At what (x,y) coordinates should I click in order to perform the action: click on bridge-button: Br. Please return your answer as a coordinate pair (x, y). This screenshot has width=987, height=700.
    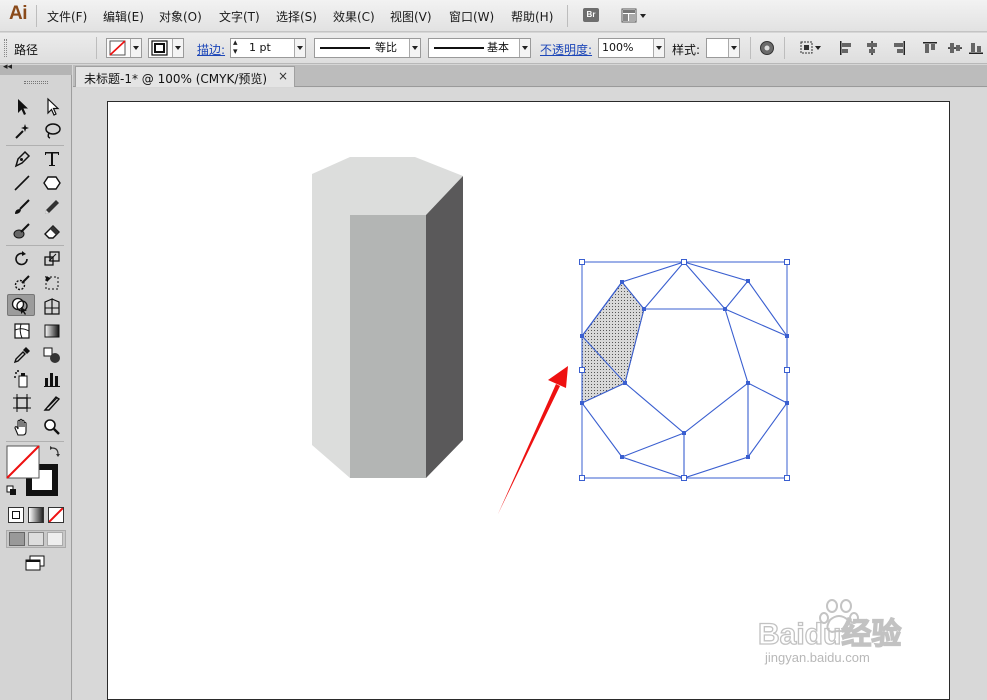
    Looking at the image, I should click on (591, 15).